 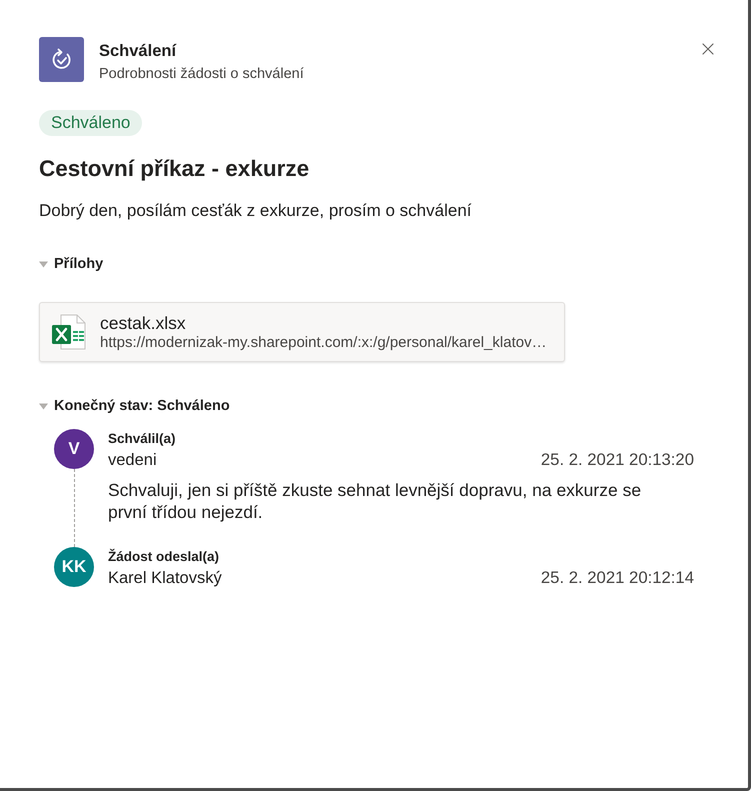 What do you see at coordinates (201, 74) in the screenshot?
I see `dialog-subtitle: Podrobnosti žádosti o schválení` at bounding box center [201, 74].